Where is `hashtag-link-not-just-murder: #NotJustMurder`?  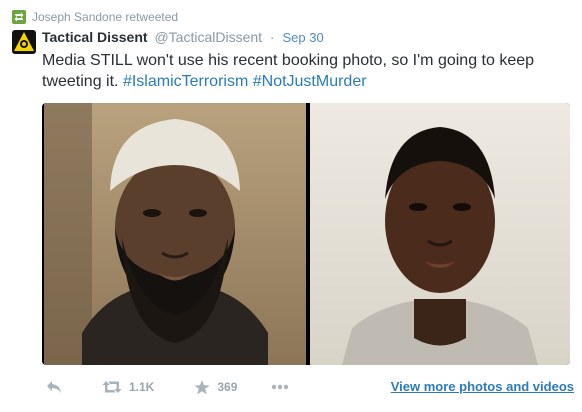 hashtag-link-not-just-murder: #NotJustMurder is located at coordinates (310, 81).